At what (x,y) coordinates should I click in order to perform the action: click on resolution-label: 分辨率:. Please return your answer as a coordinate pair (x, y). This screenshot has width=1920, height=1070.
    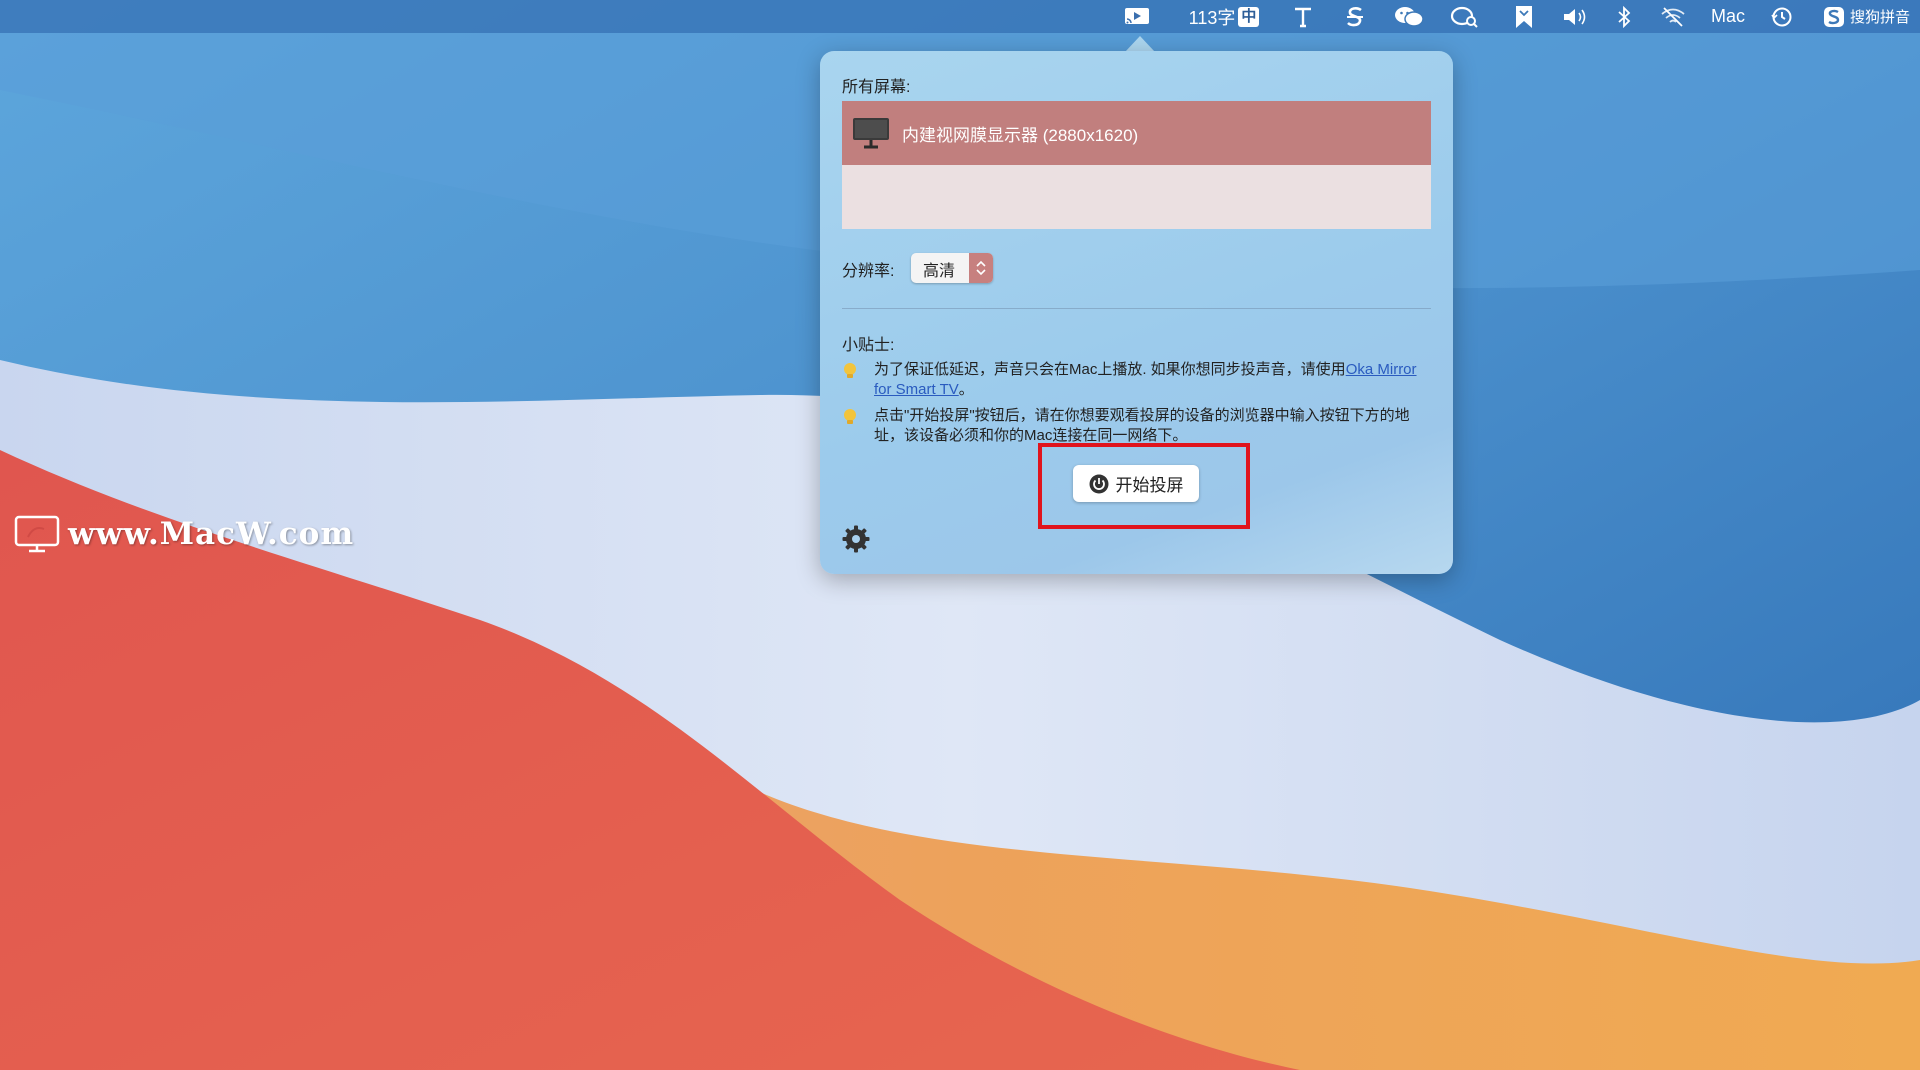
    Looking at the image, I should click on (868, 271).